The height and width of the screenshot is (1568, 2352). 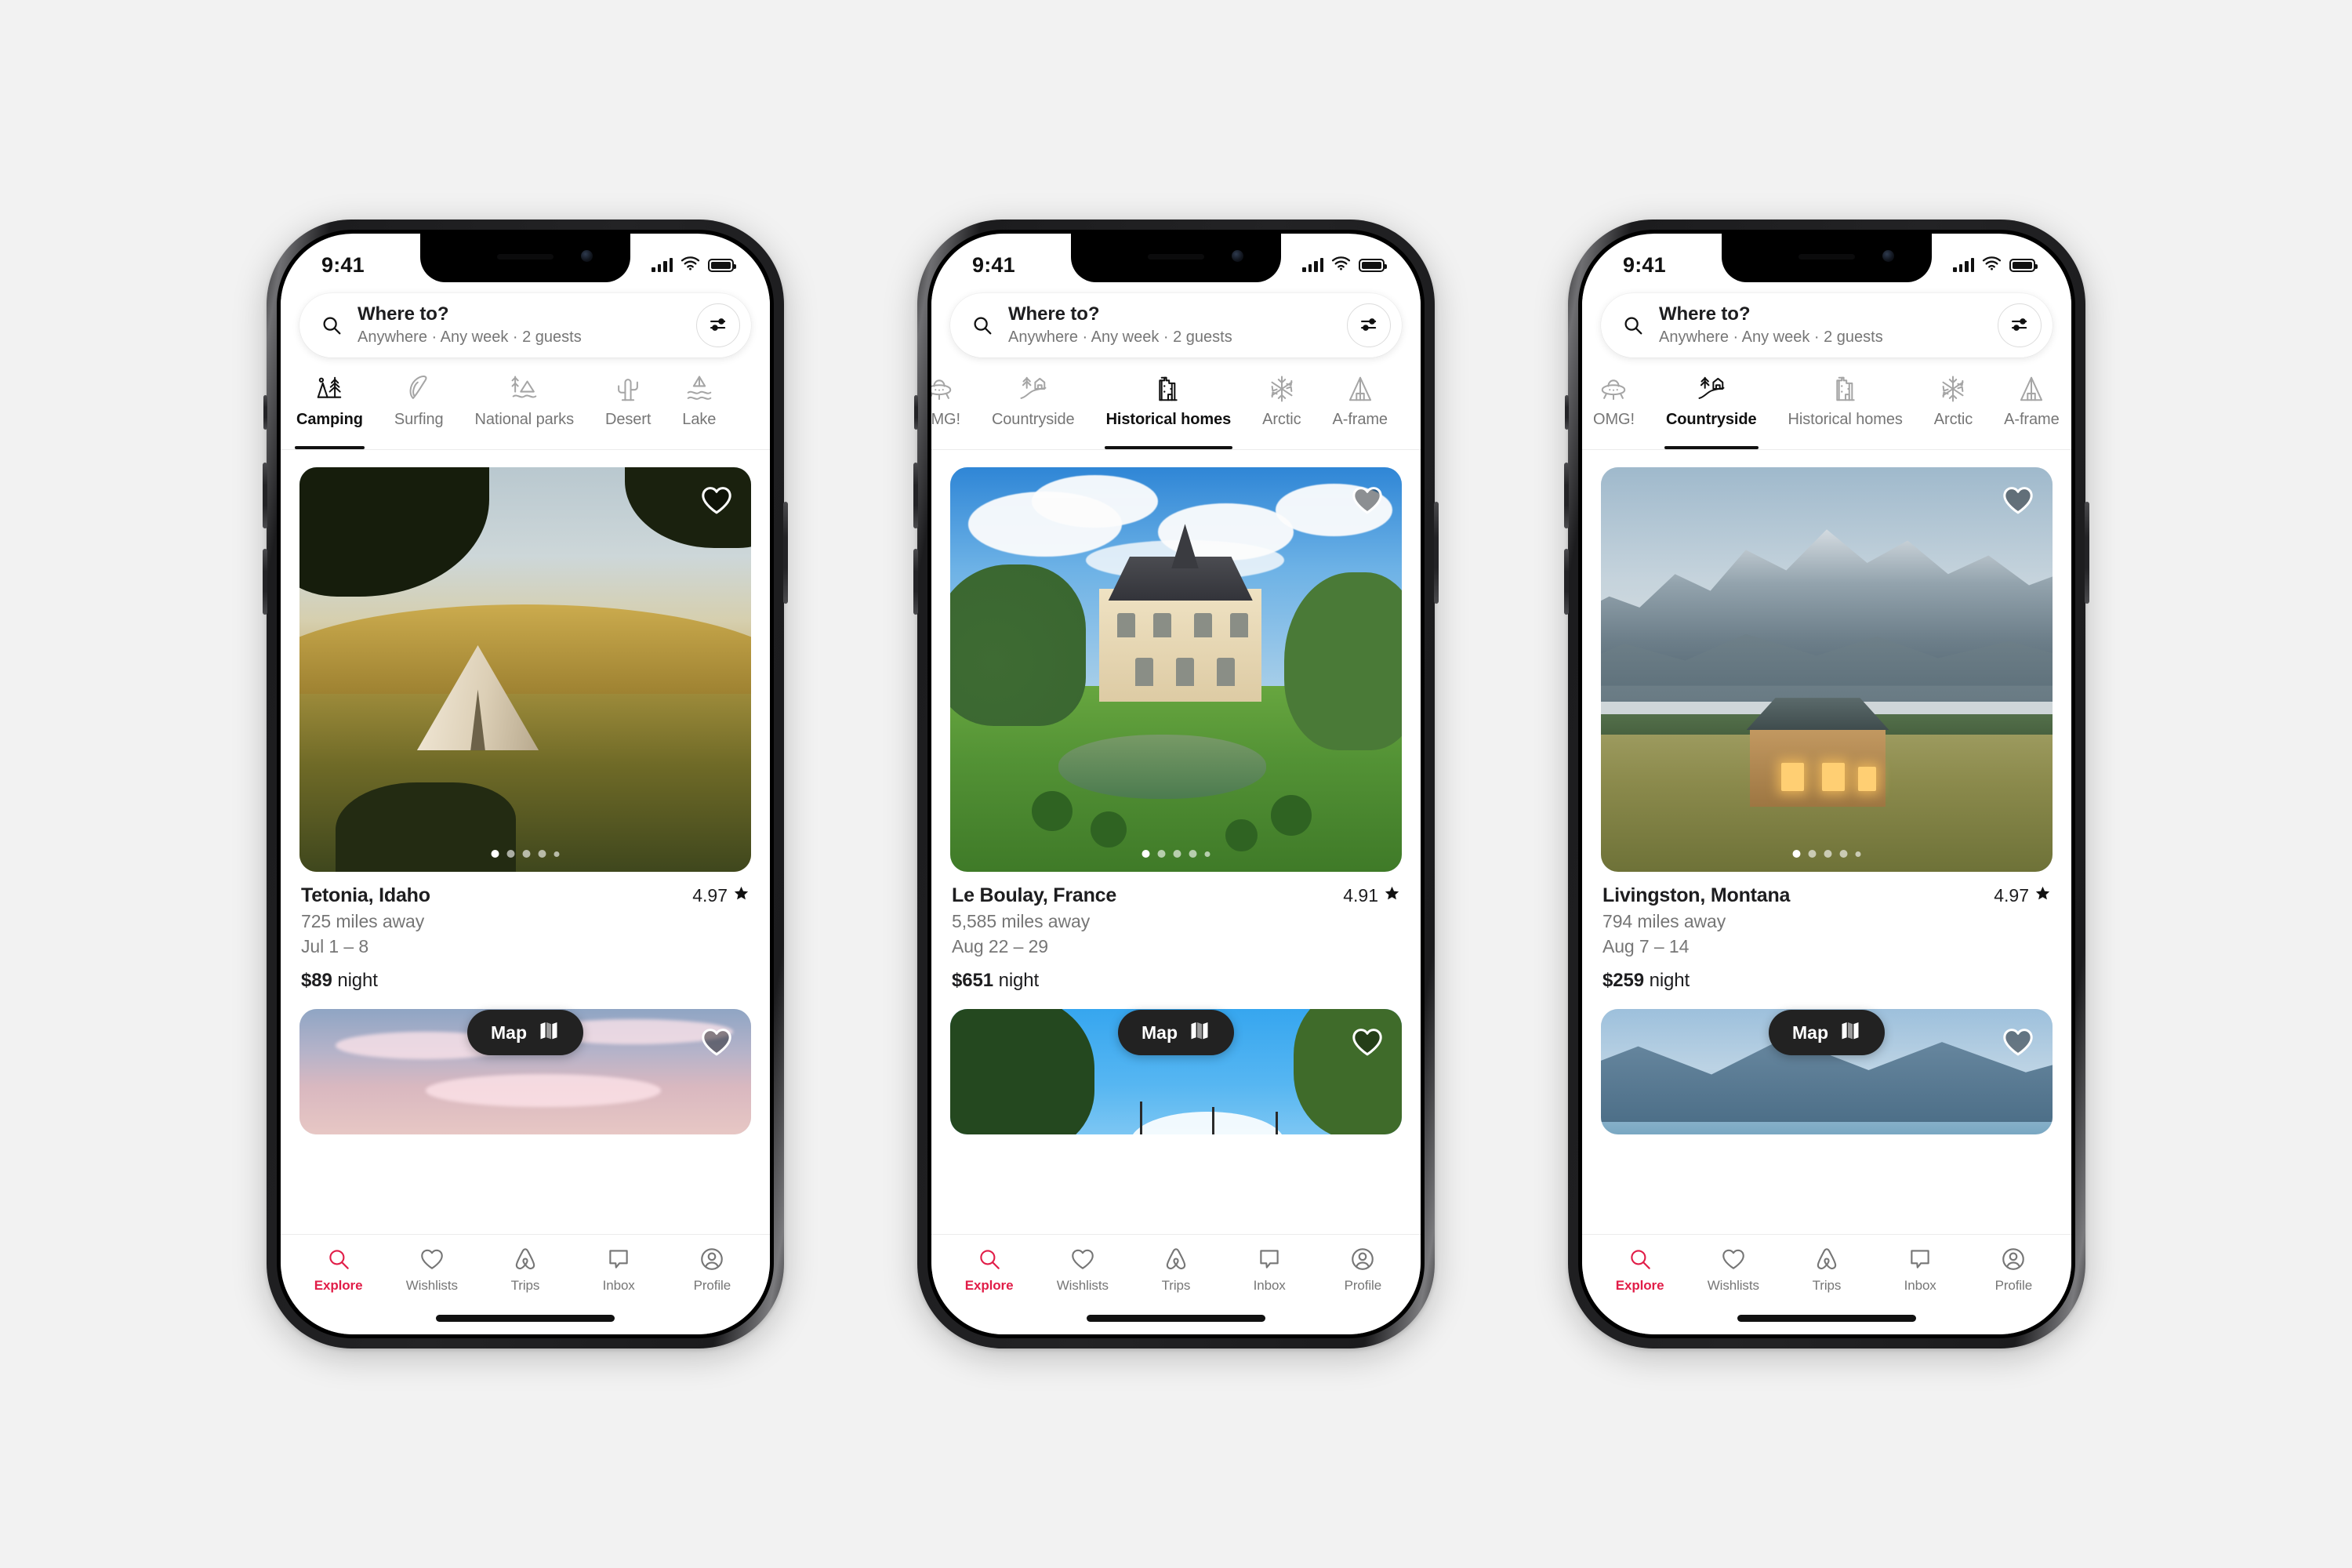 What do you see at coordinates (698, 411) in the screenshot?
I see `category-tab-lake: Lake` at bounding box center [698, 411].